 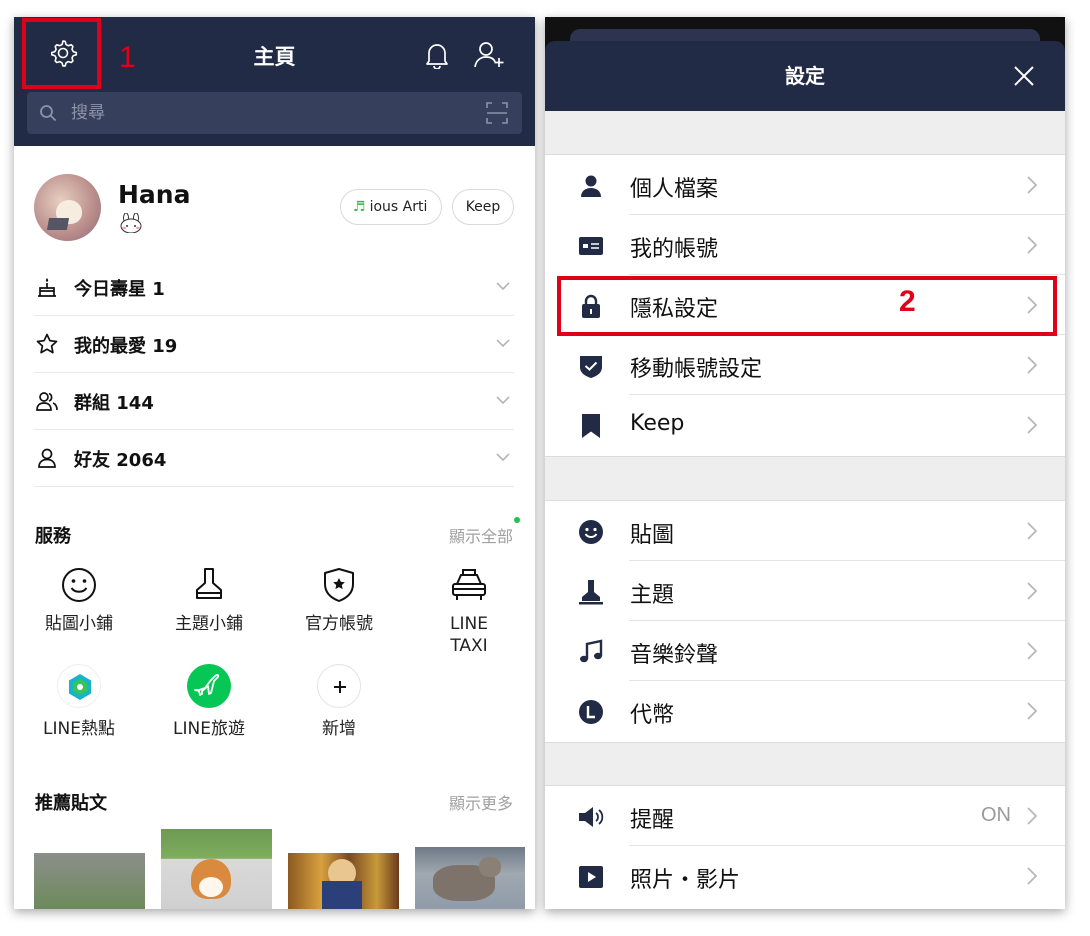 What do you see at coordinates (339, 686) in the screenshot?
I see `plus-icon` at bounding box center [339, 686].